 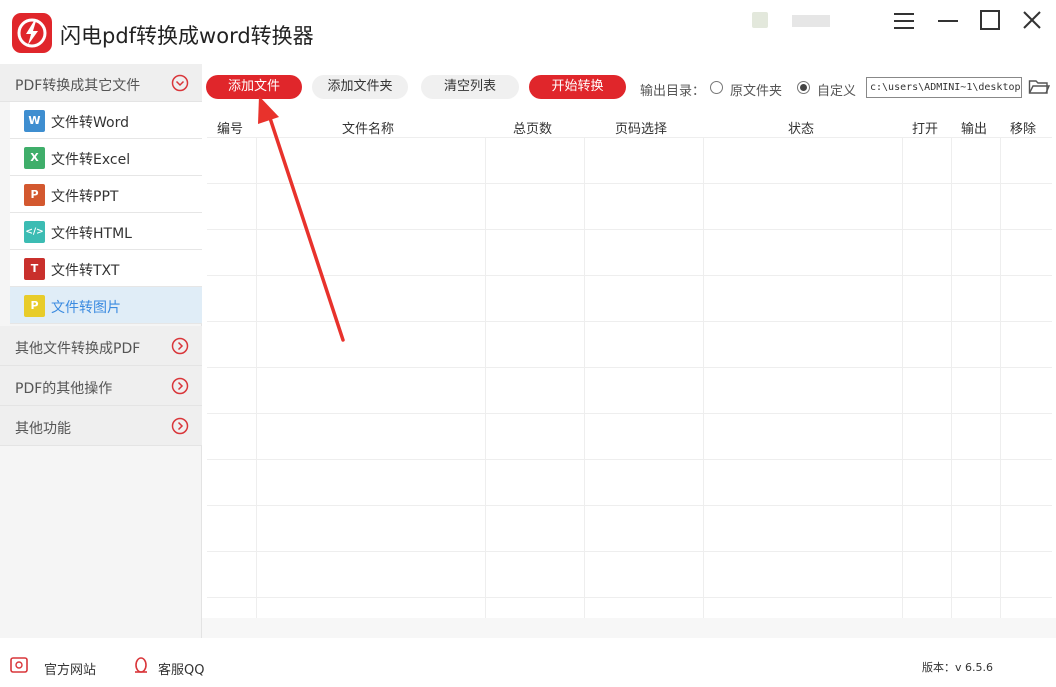 I want to click on sidebar-item-label: 文件转Excel, so click(x=91, y=160).